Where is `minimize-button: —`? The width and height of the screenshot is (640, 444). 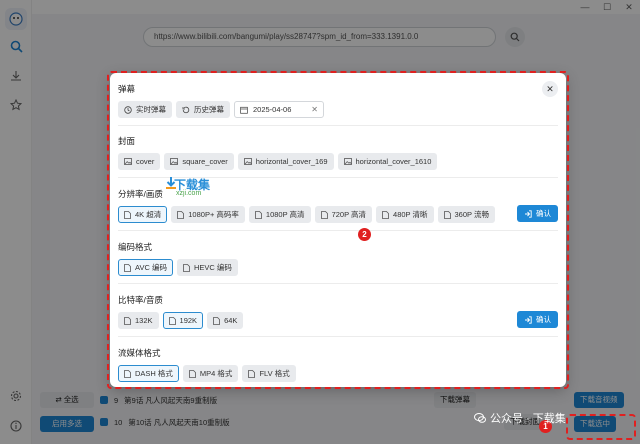 minimize-button: — is located at coordinates (585, 7).